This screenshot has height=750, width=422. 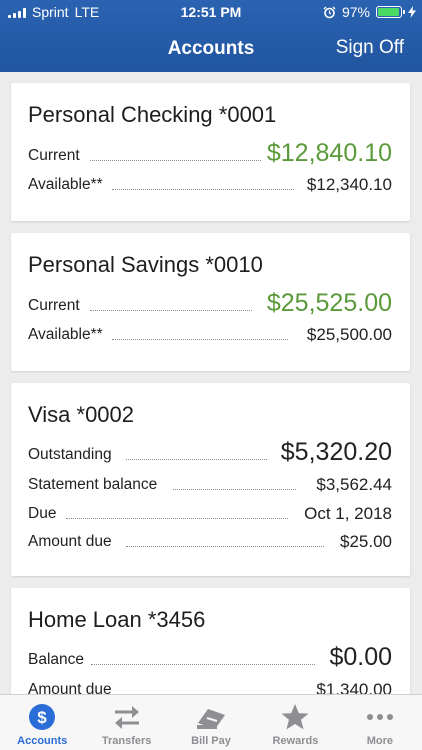 What do you see at coordinates (152, 114) in the screenshot?
I see `account-title: Personal Checking *0001` at bounding box center [152, 114].